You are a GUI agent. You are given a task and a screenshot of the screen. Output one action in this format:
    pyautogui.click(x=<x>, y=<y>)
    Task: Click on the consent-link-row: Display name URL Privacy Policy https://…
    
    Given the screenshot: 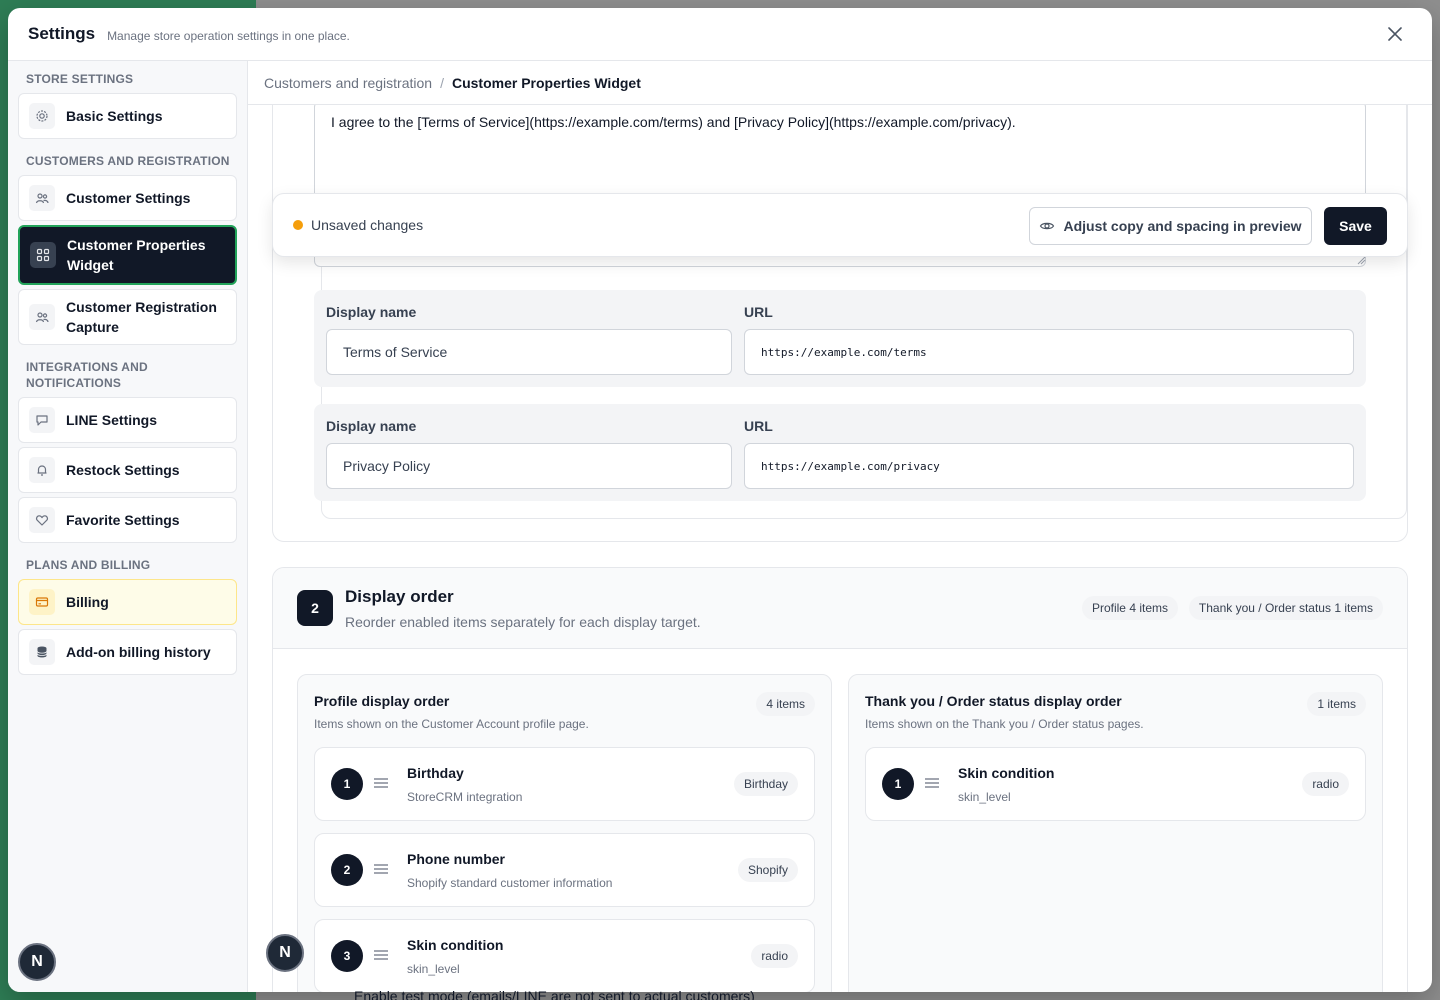 What is the action you would take?
    pyautogui.click(x=840, y=452)
    